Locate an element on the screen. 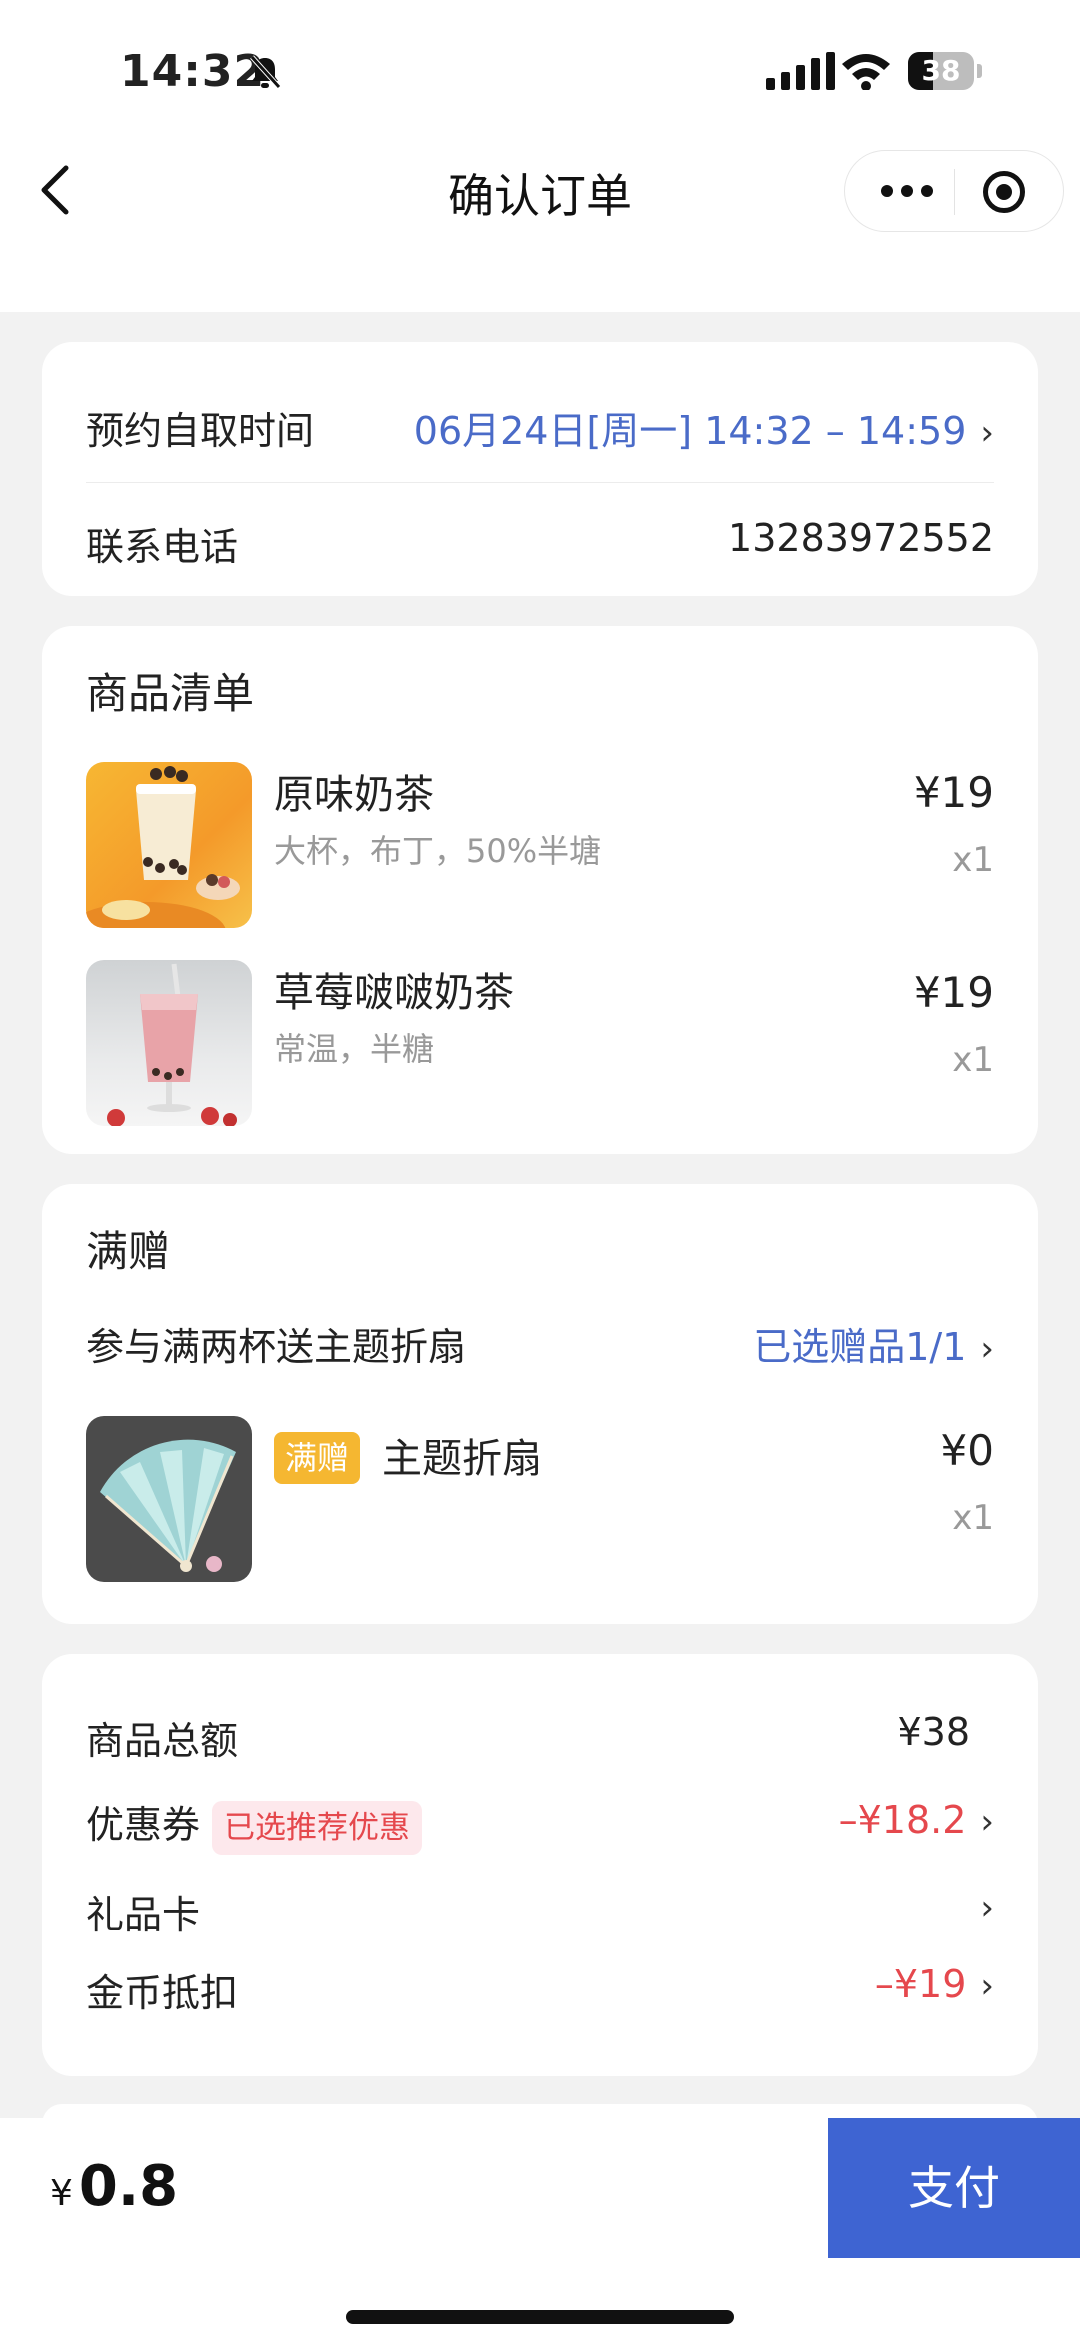 The height and width of the screenshot is (2341, 1080). gift-select-value: 已选赠品1/1 is located at coordinates (860, 1347).